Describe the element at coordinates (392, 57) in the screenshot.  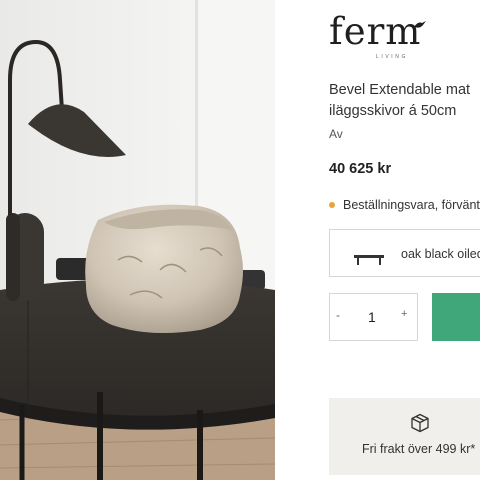
I see `brand-sub: LIVING` at that location.